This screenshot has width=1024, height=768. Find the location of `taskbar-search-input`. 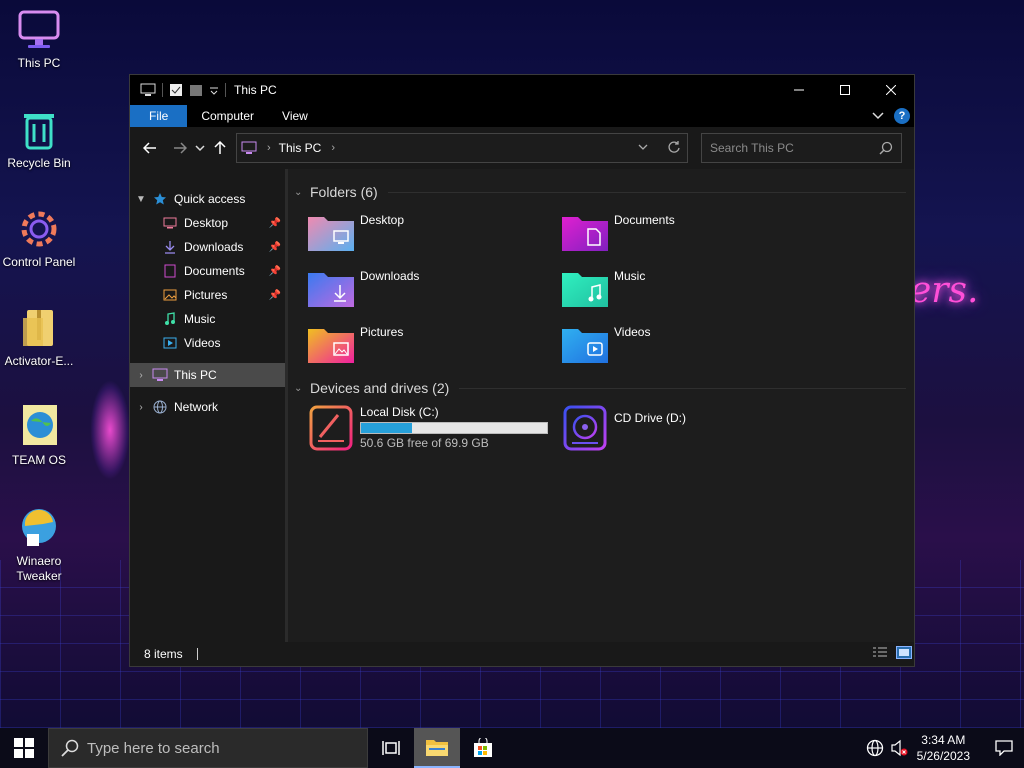

taskbar-search-input is located at coordinates (217, 748).